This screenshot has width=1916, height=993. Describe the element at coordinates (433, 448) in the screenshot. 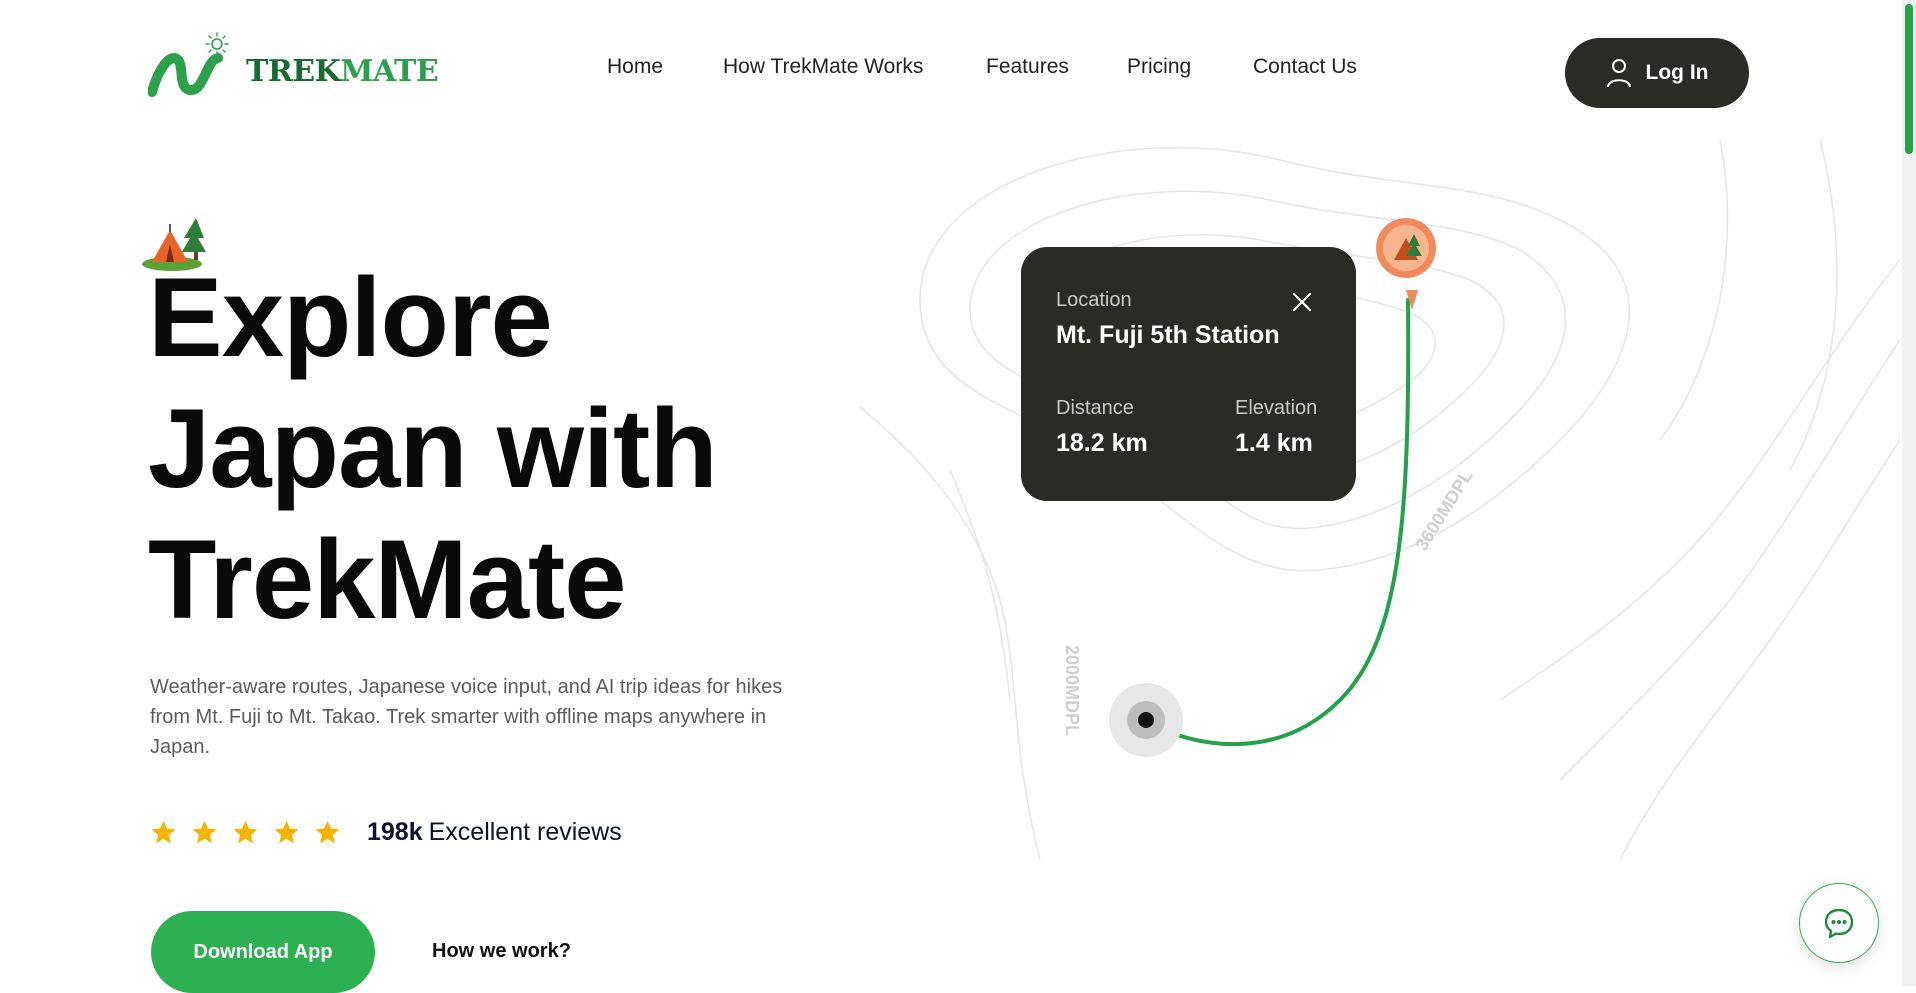

I see `hero-title-line-2: Japan with` at that location.